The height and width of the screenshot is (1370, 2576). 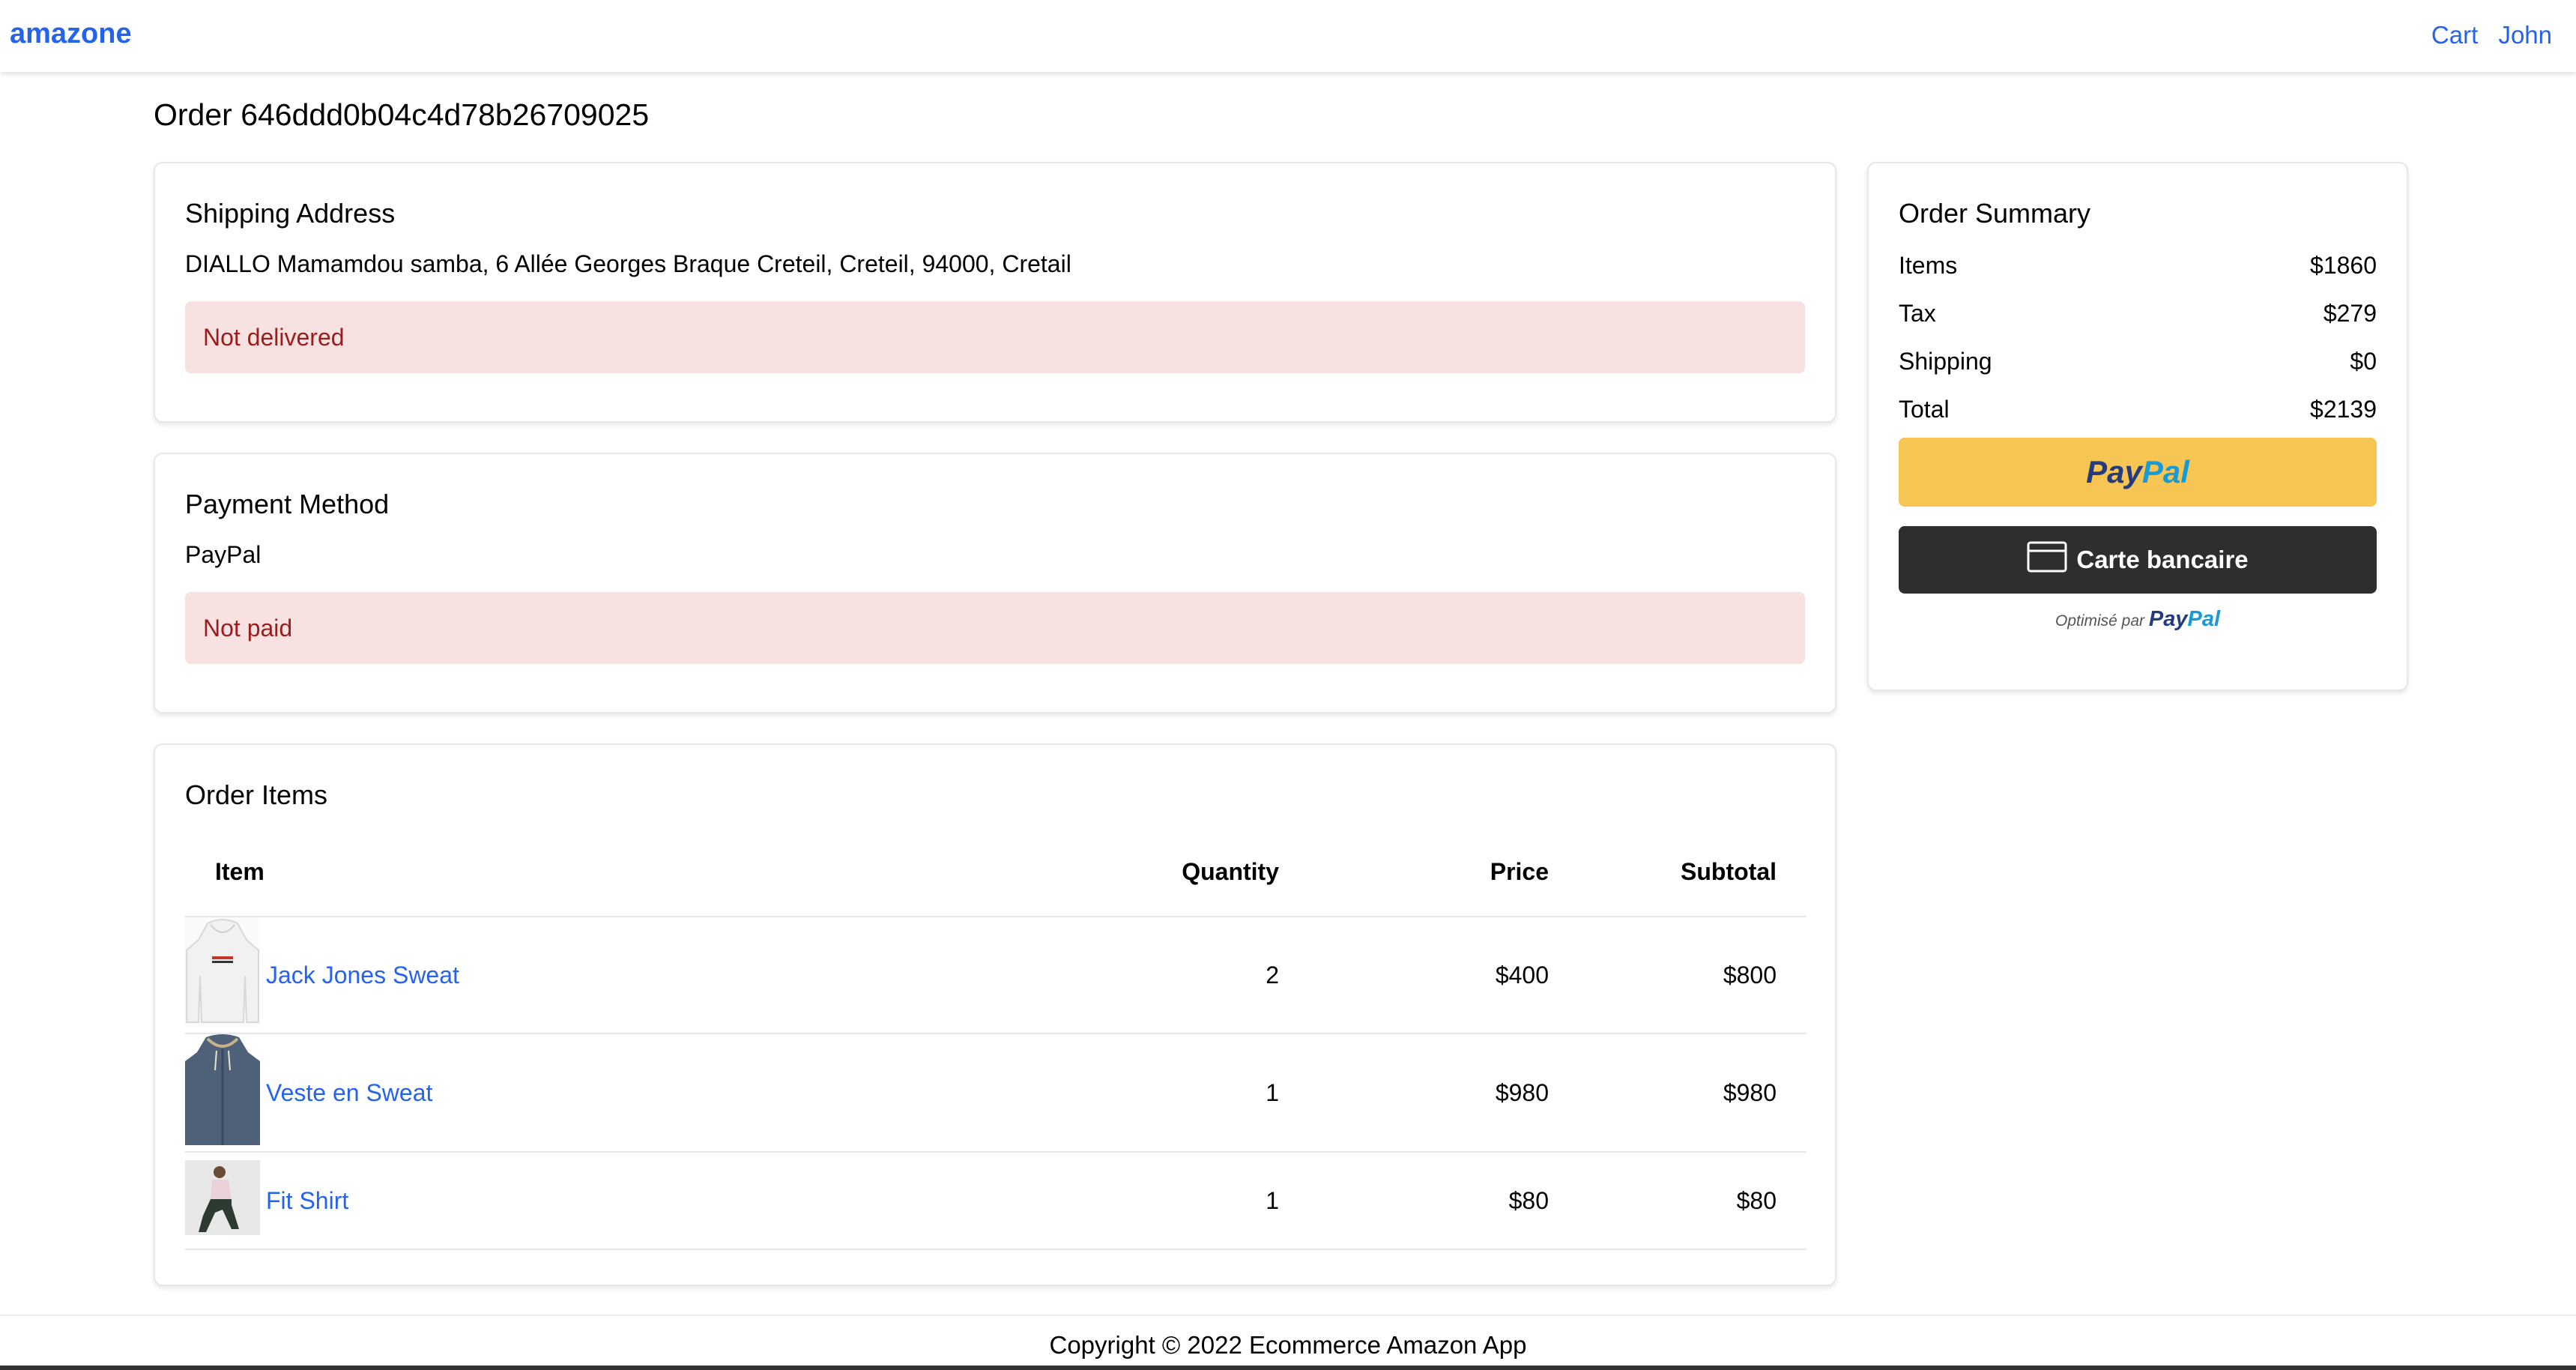 I want to click on table-row: Jack Jones Sweat 2 $400 $800, so click(x=995, y=976).